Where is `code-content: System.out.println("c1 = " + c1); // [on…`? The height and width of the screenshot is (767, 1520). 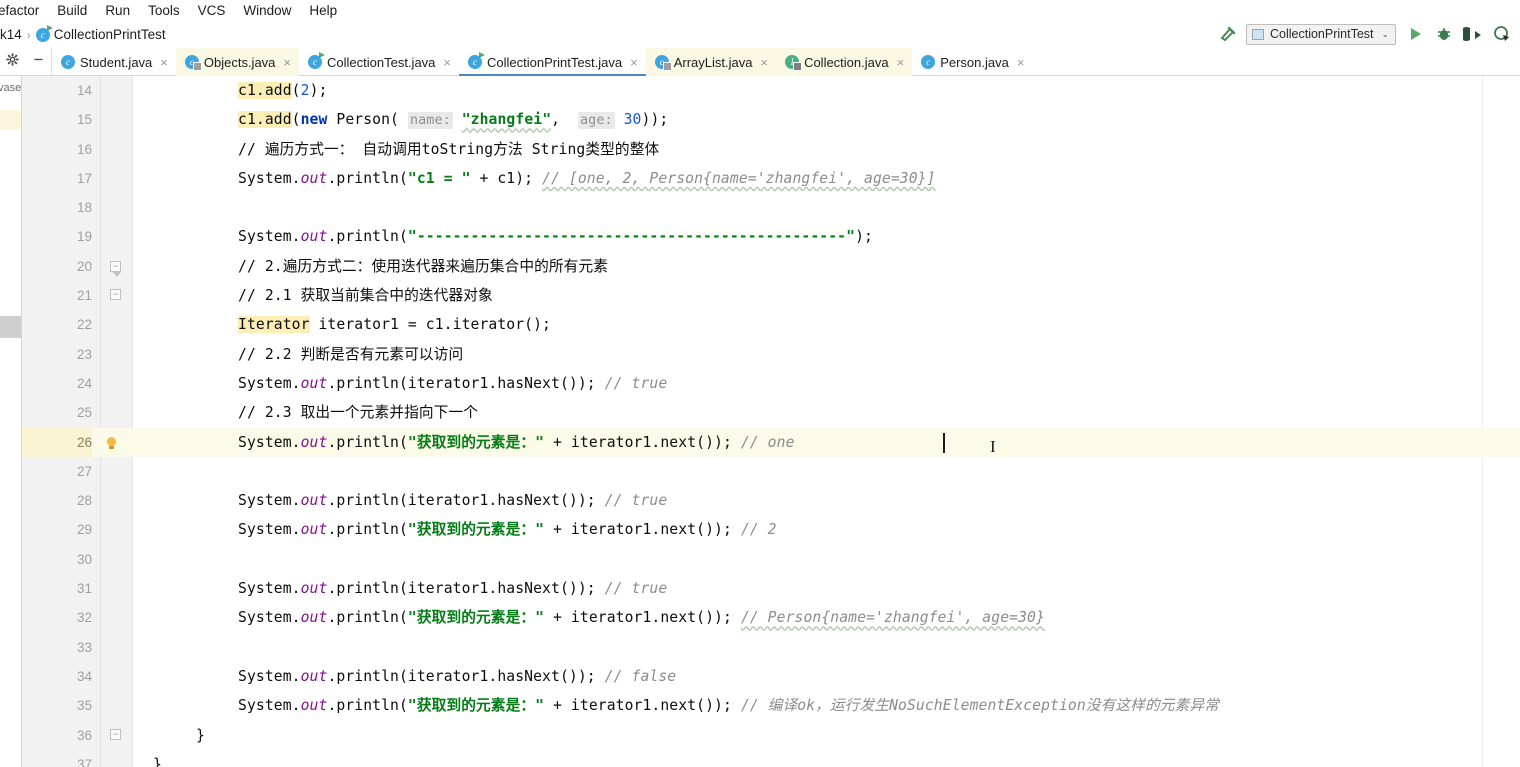
code-content: System.out.println("c1 = " + c1); // [on… is located at coordinates (587, 178).